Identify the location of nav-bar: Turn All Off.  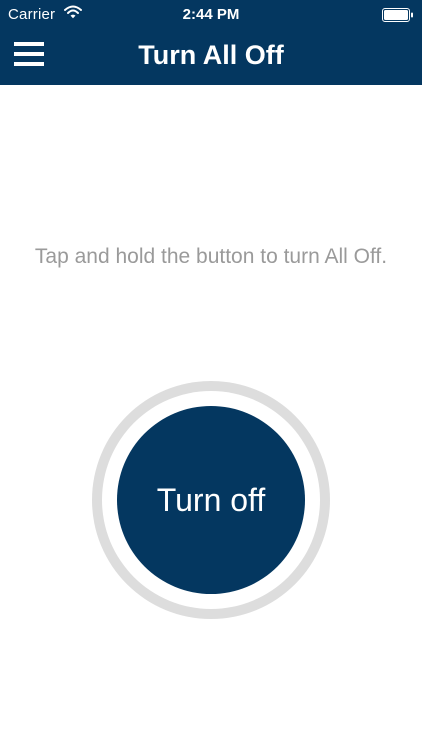
(211, 57).